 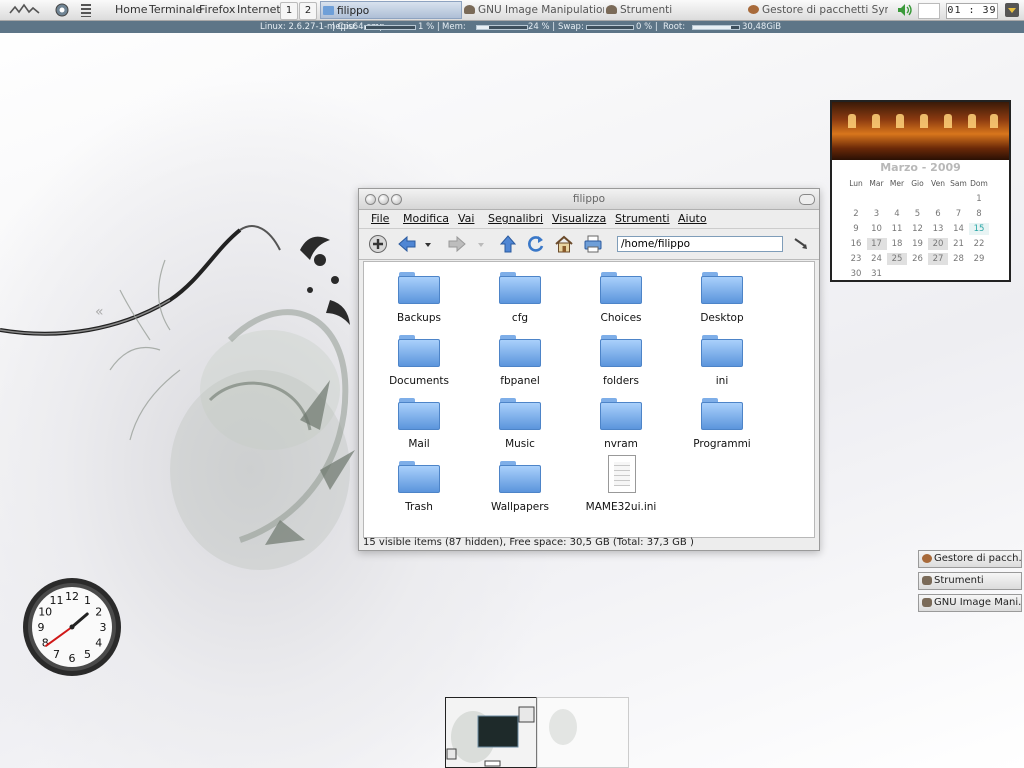 What do you see at coordinates (175, 10) in the screenshot?
I see `menu-terminale: Terminale` at bounding box center [175, 10].